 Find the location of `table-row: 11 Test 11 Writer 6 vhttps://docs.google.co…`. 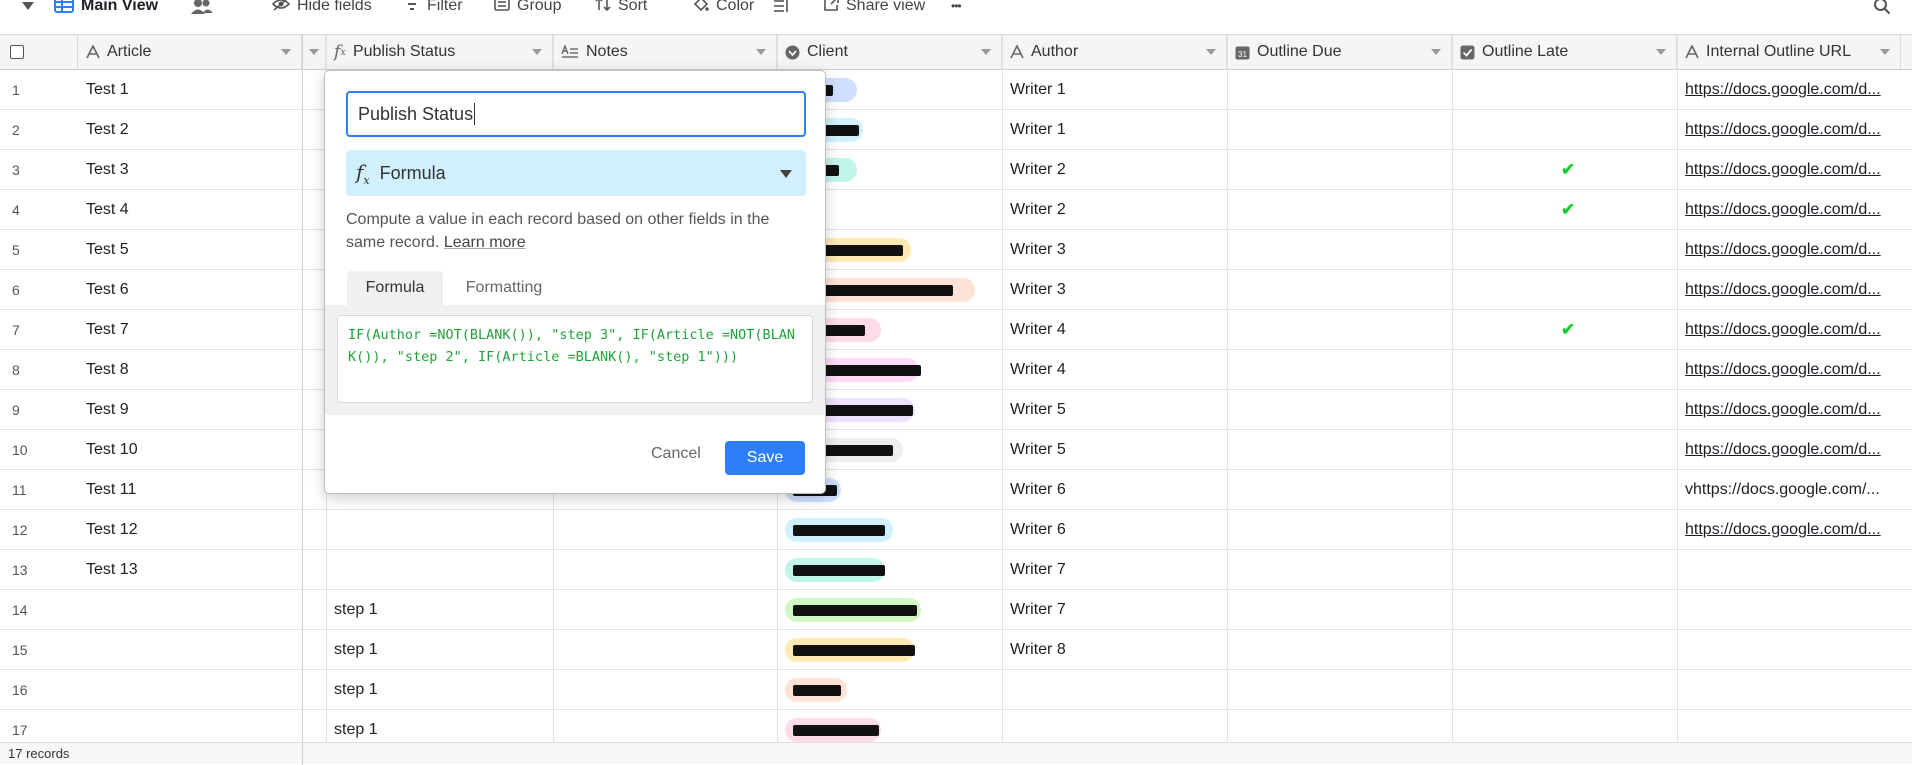

table-row: 11 Test 11 Writer 6 vhttps://docs.google.co… is located at coordinates (956, 490).